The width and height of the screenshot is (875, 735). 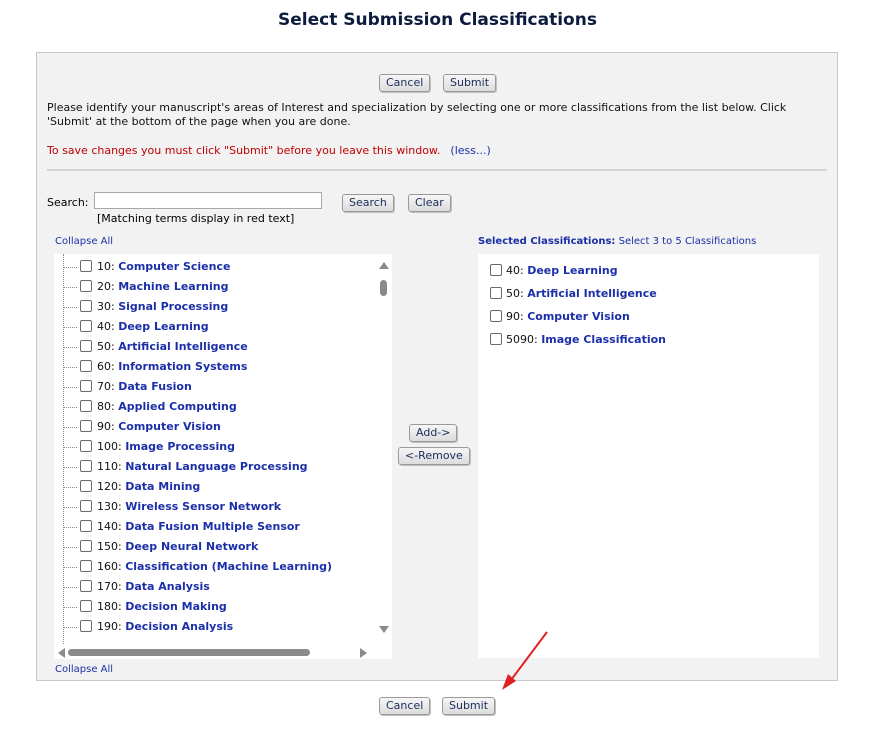 What do you see at coordinates (177, 406) in the screenshot?
I see `tree-item-name: Applied Computing` at bounding box center [177, 406].